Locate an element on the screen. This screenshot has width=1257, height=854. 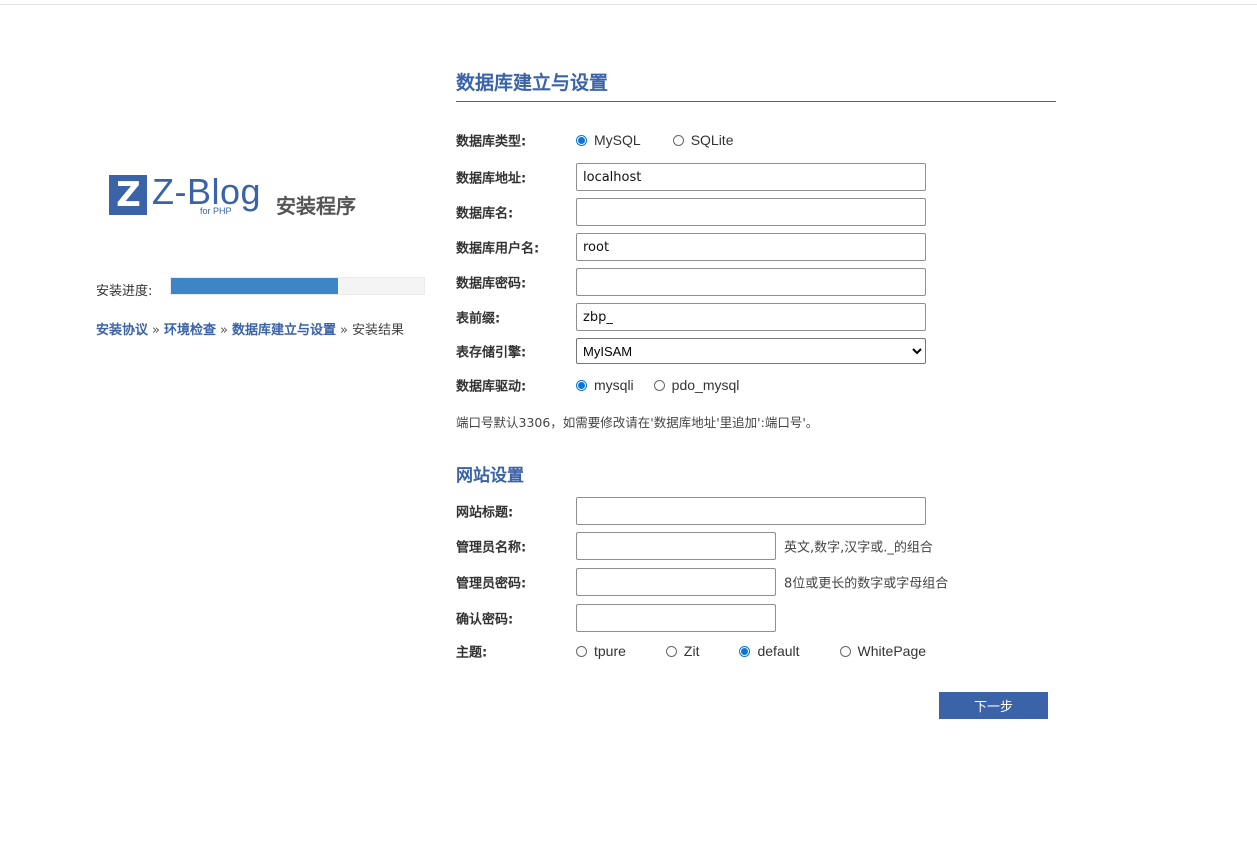
db-name-row: 数据库名: is located at coordinates (806, 212).